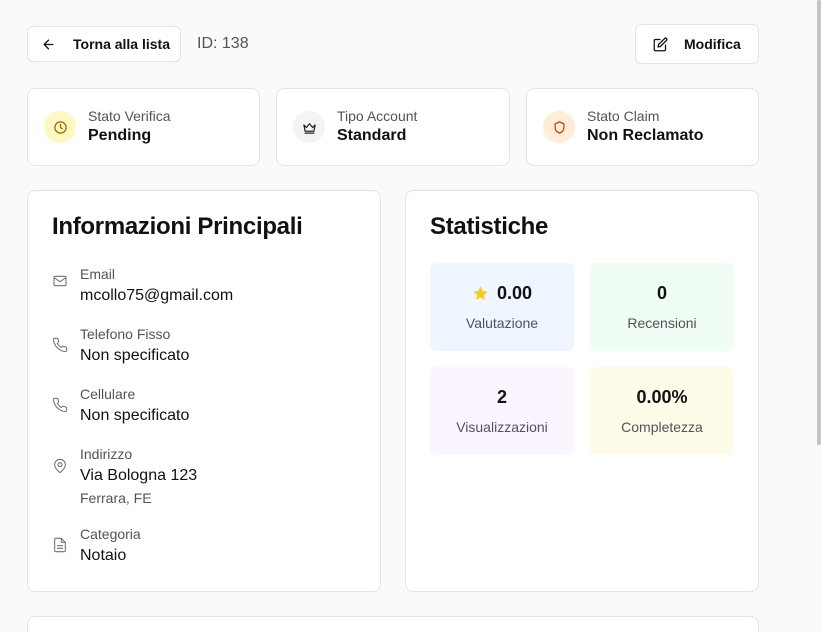 The height and width of the screenshot is (632, 821). Describe the element at coordinates (662, 323) in the screenshot. I see `reviews-label: Recensioni` at that location.